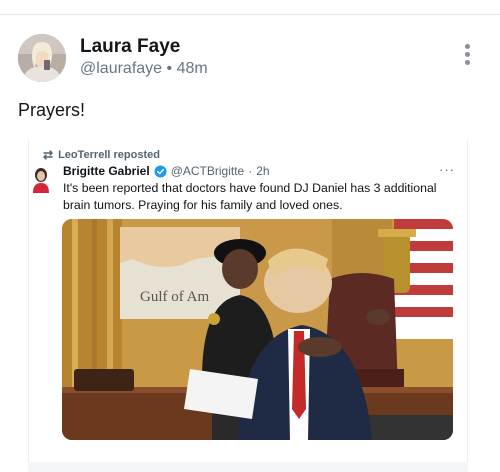  I want to click on top-divider, so click(250, 14).